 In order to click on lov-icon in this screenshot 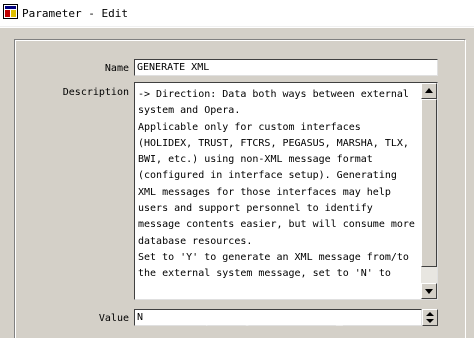, I will do `click(430, 317)`.